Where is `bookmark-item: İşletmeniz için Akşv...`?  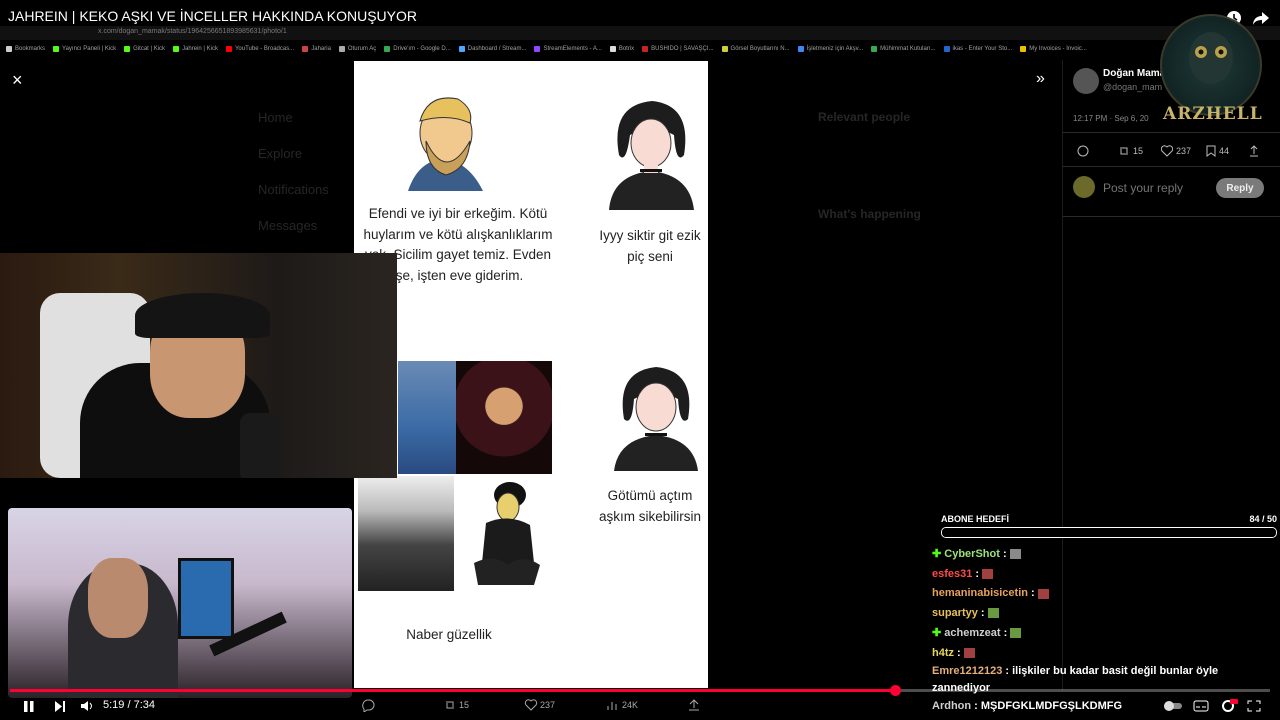 bookmark-item: İşletmeniz için Akşv... is located at coordinates (830, 49).